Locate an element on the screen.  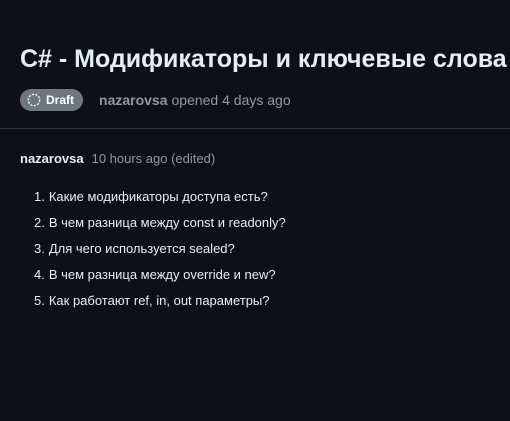
list-item-number: 2. is located at coordinates (39, 222).